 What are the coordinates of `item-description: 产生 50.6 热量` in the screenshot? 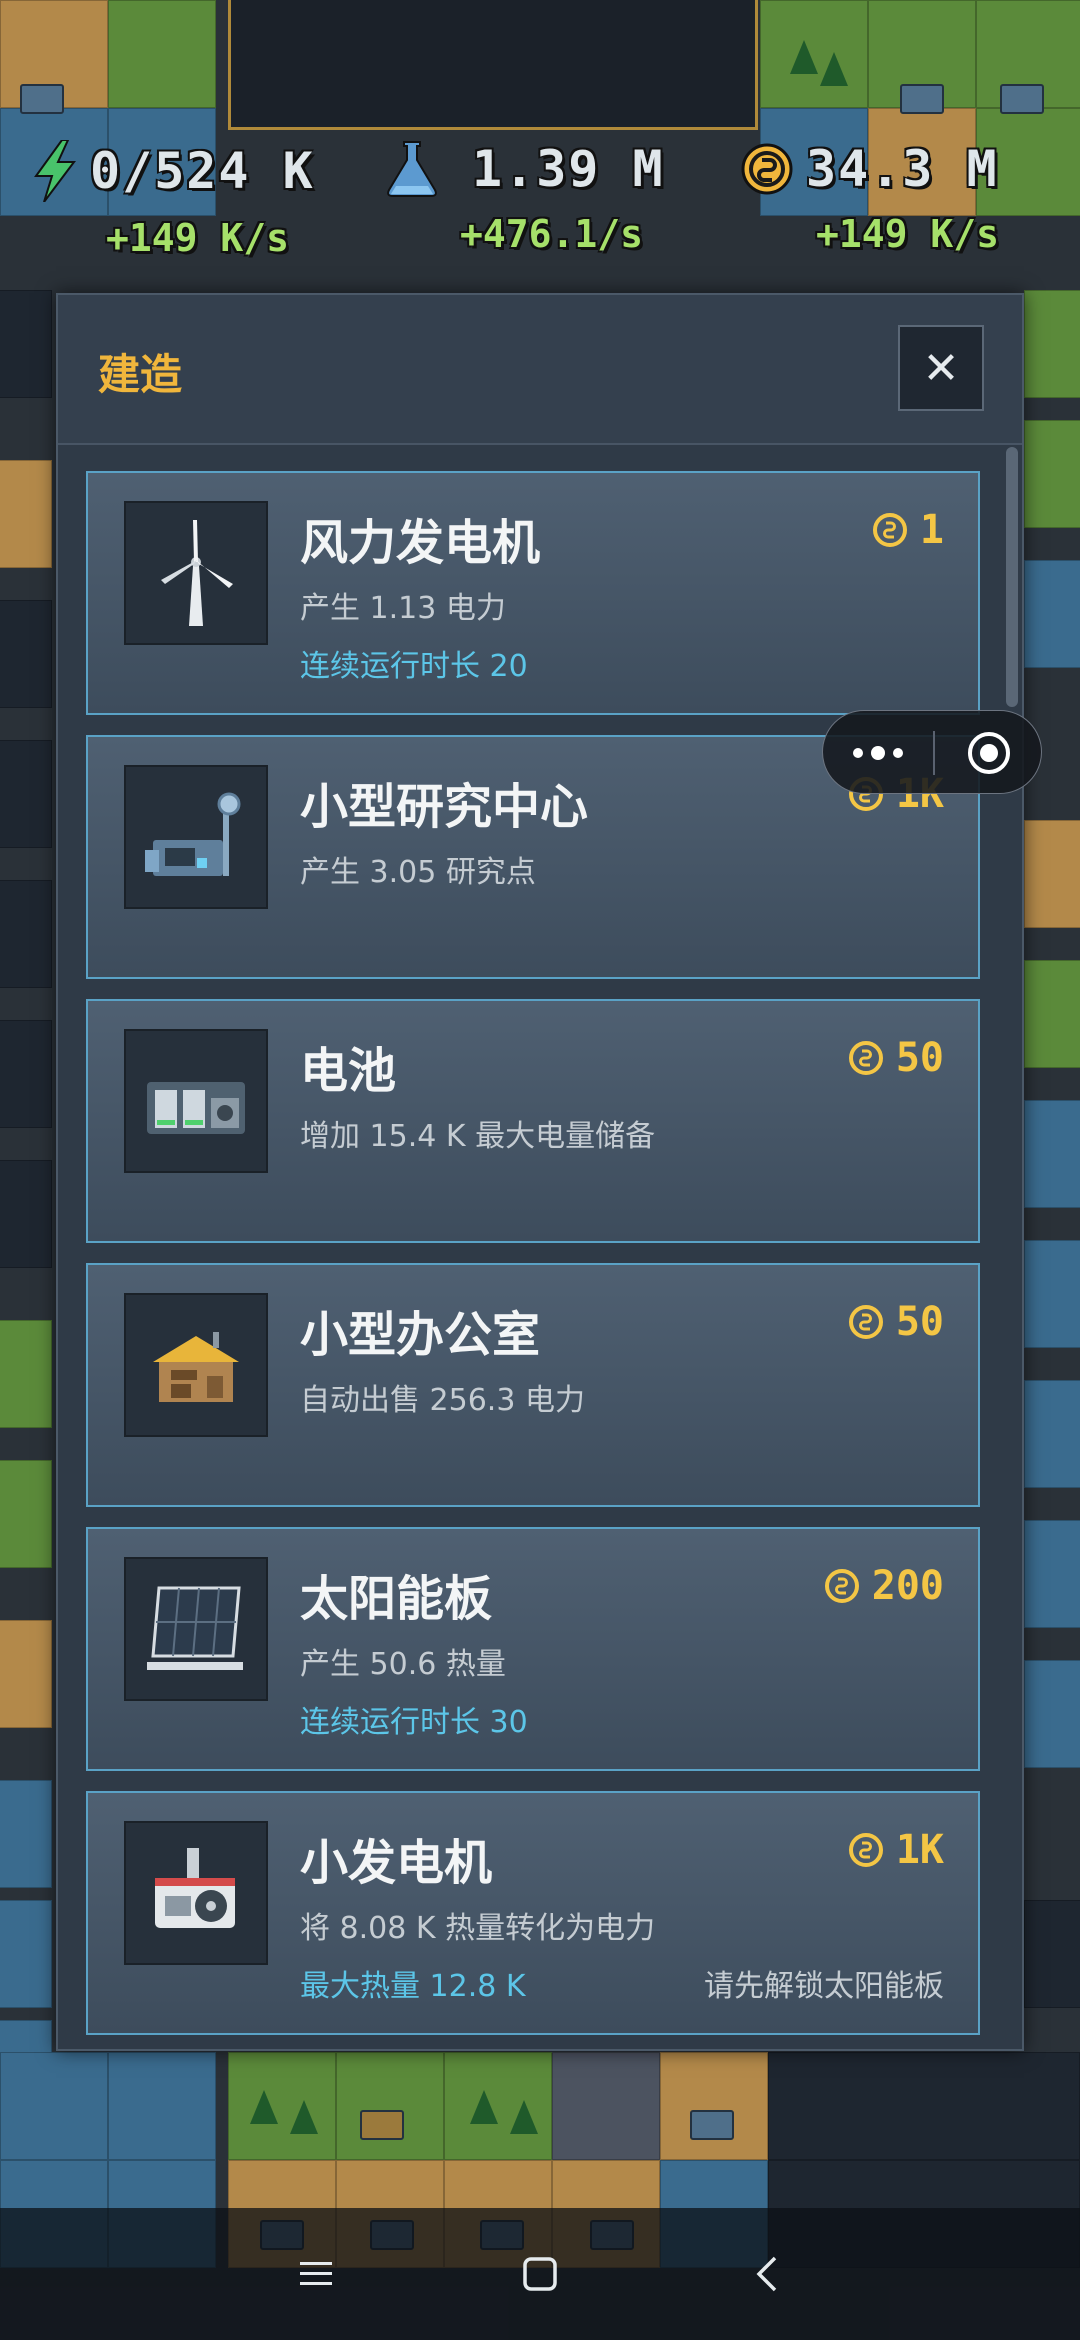 It's located at (403, 1664).